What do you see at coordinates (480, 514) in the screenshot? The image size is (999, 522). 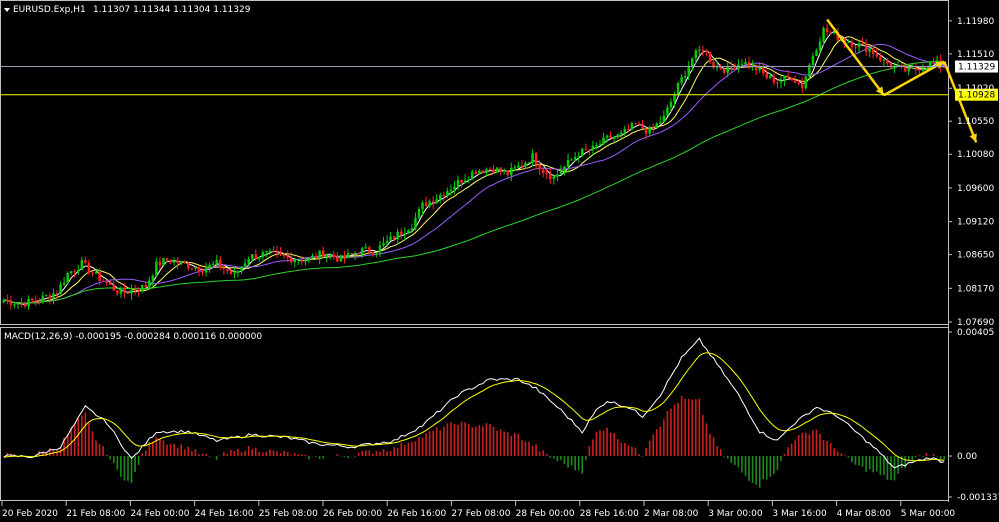 I see `time-tick-label: 27 Feb 08:00` at bounding box center [480, 514].